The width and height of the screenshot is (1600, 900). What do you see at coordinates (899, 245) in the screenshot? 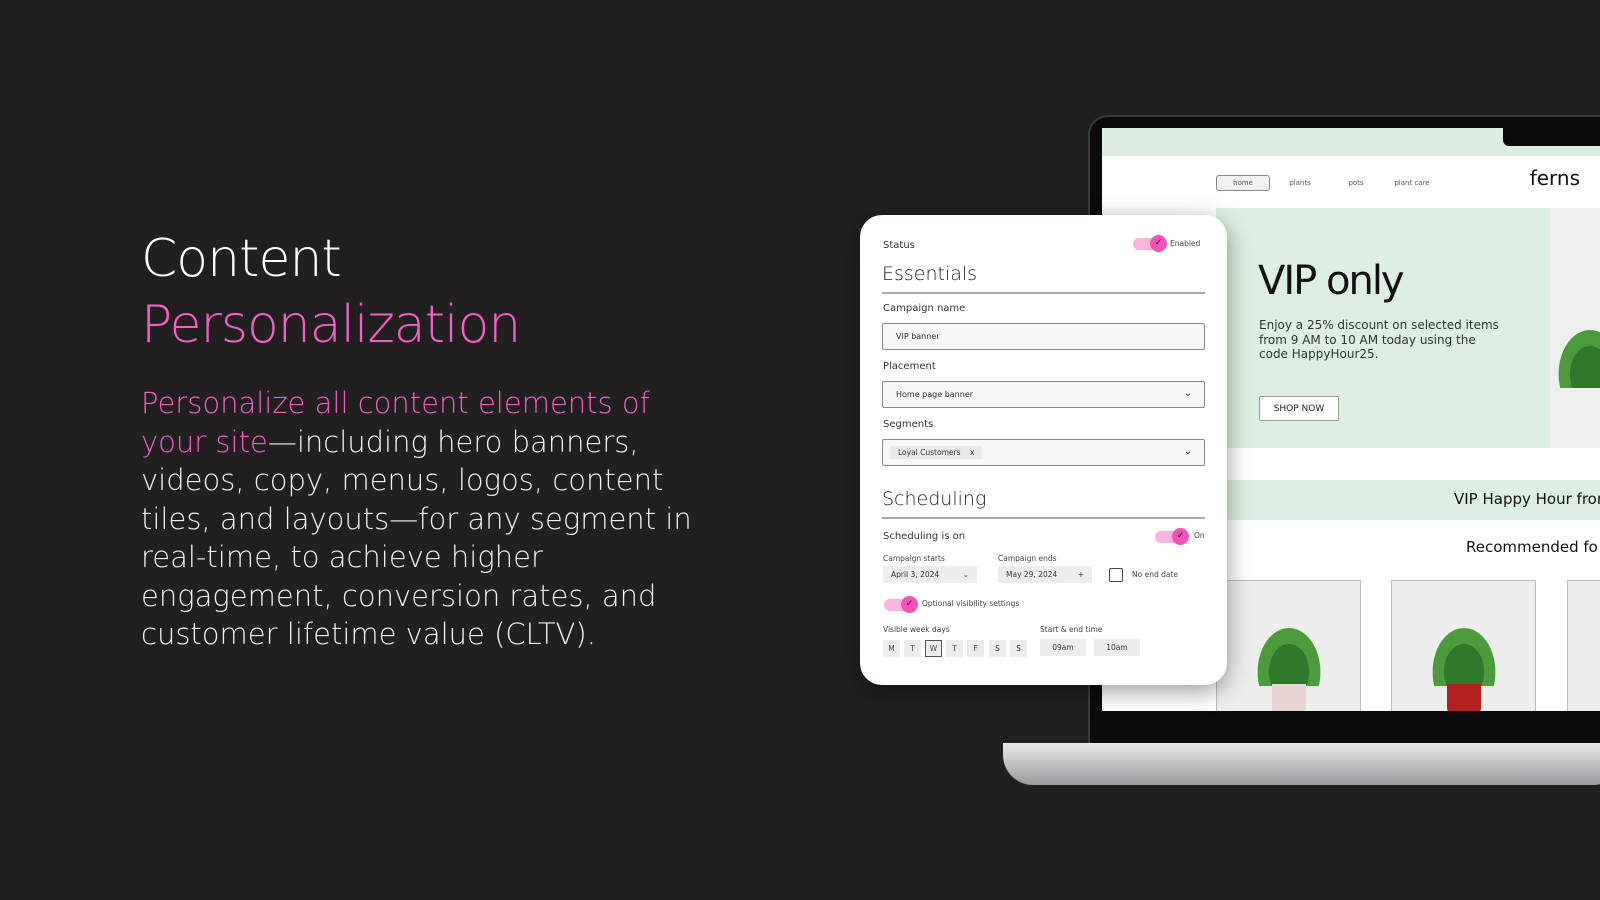
I see `status-label: Status` at bounding box center [899, 245].